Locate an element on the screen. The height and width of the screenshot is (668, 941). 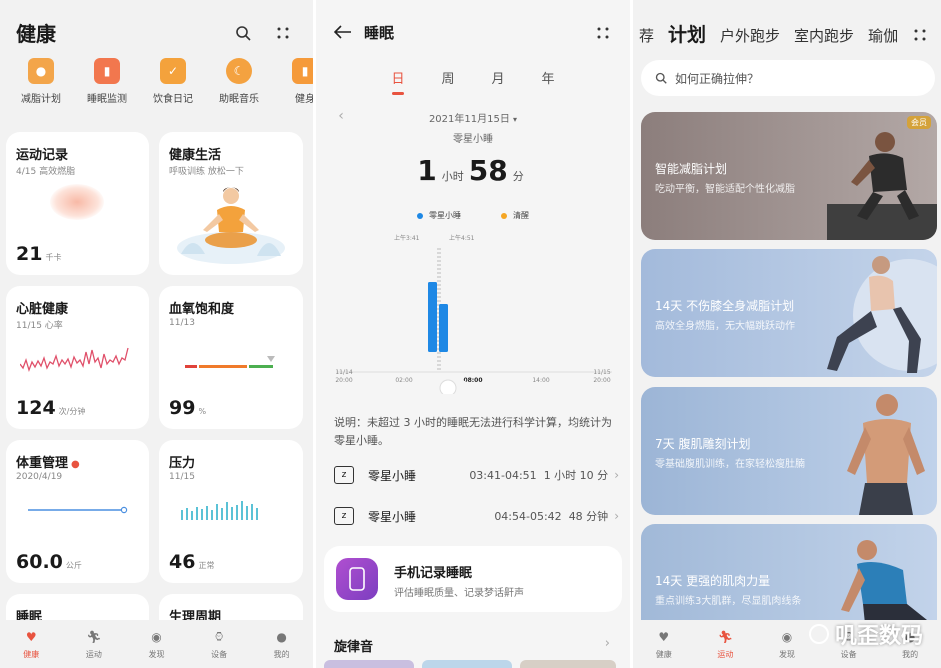
record-name: 零星小睡 is located at coordinates (392, 475).